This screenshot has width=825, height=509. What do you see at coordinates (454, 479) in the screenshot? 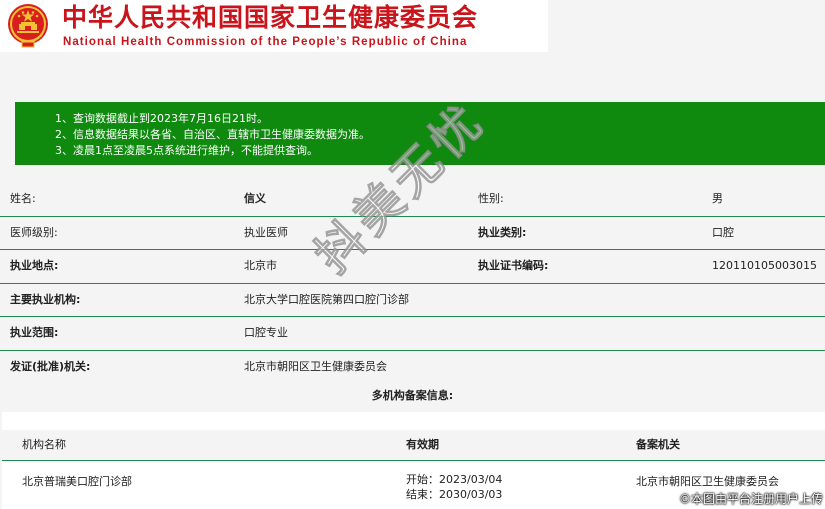
I see `validity-start: 开始：2023/03/04` at bounding box center [454, 479].